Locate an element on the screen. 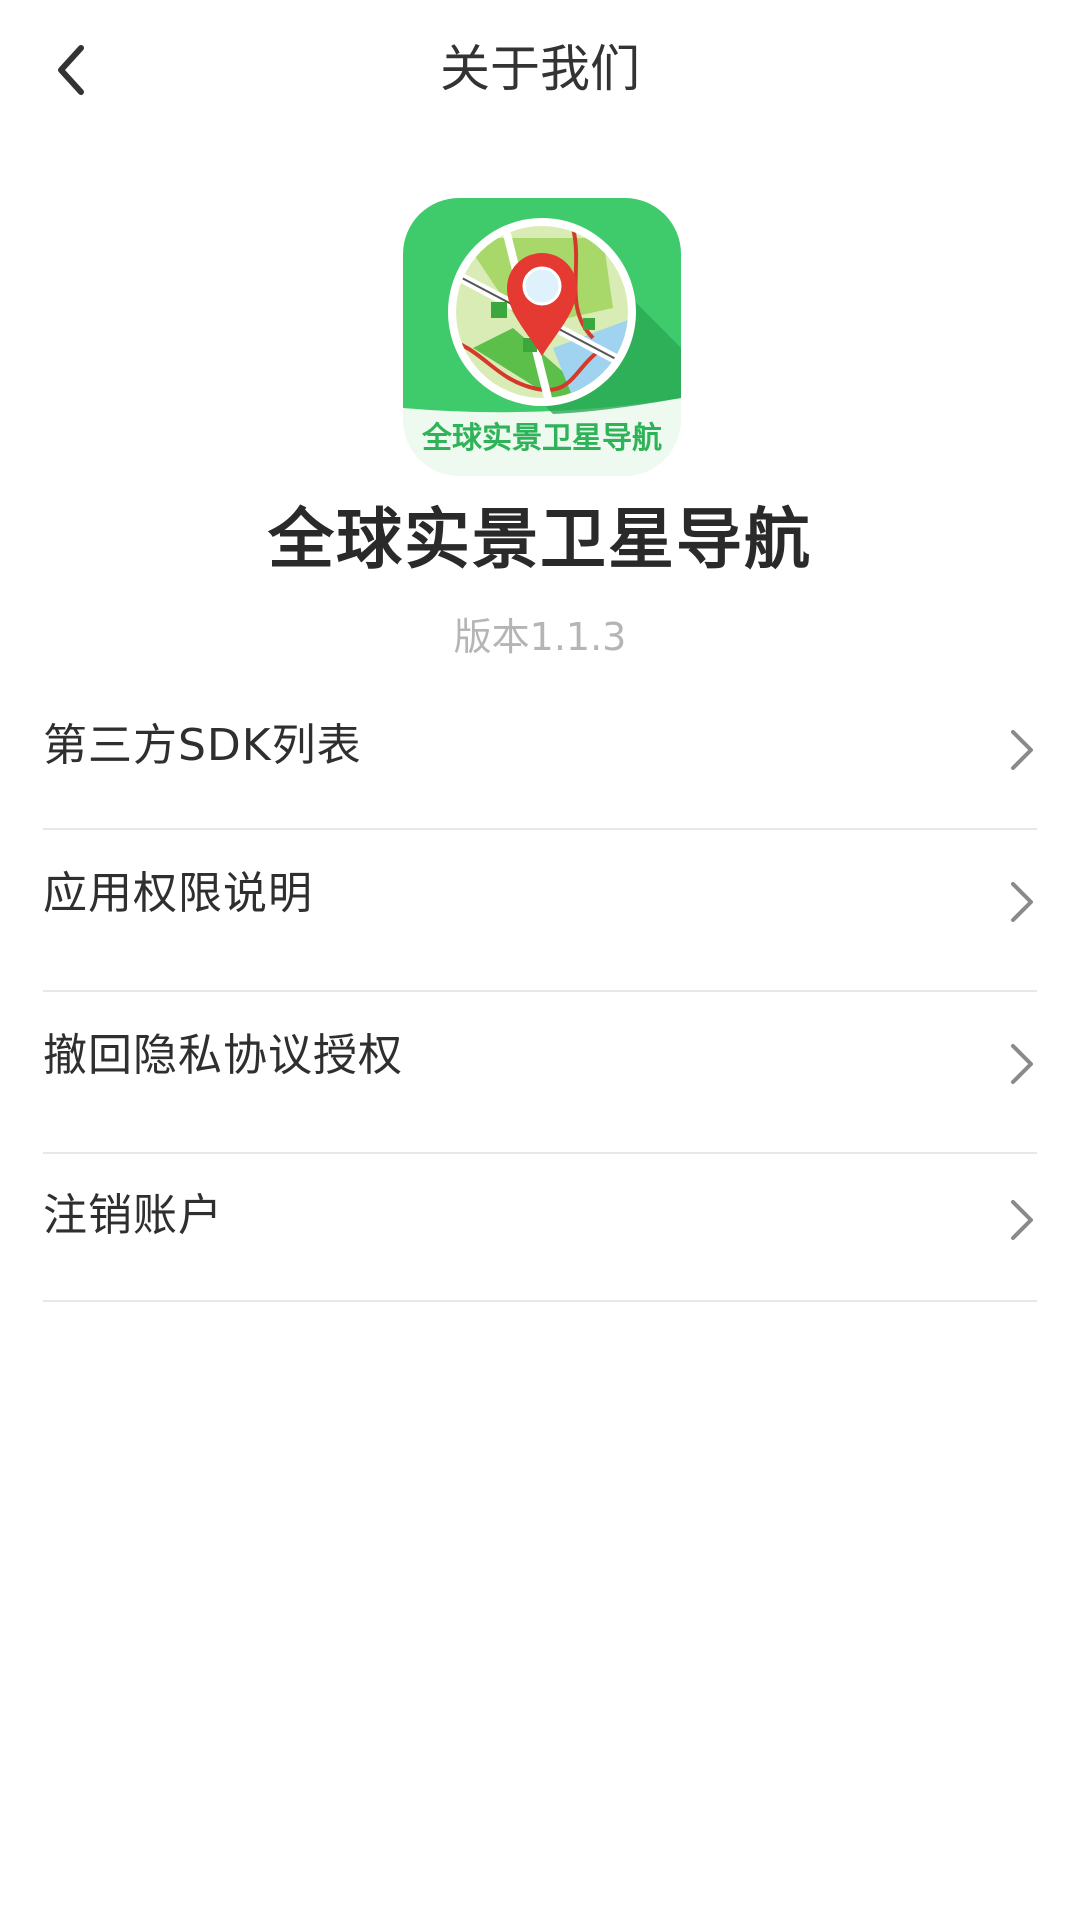 The image size is (1080, 1920). menu-item-label: 应用权限说明 is located at coordinates (178, 893).